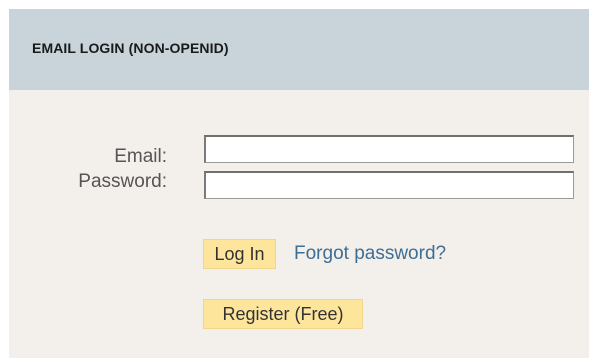 The height and width of the screenshot is (358, 595). Describe the element at coordinates (130, 48) in the screenshot. I see `panel-title: EMAIL LOGIN (NON-OPENID)` at that location.